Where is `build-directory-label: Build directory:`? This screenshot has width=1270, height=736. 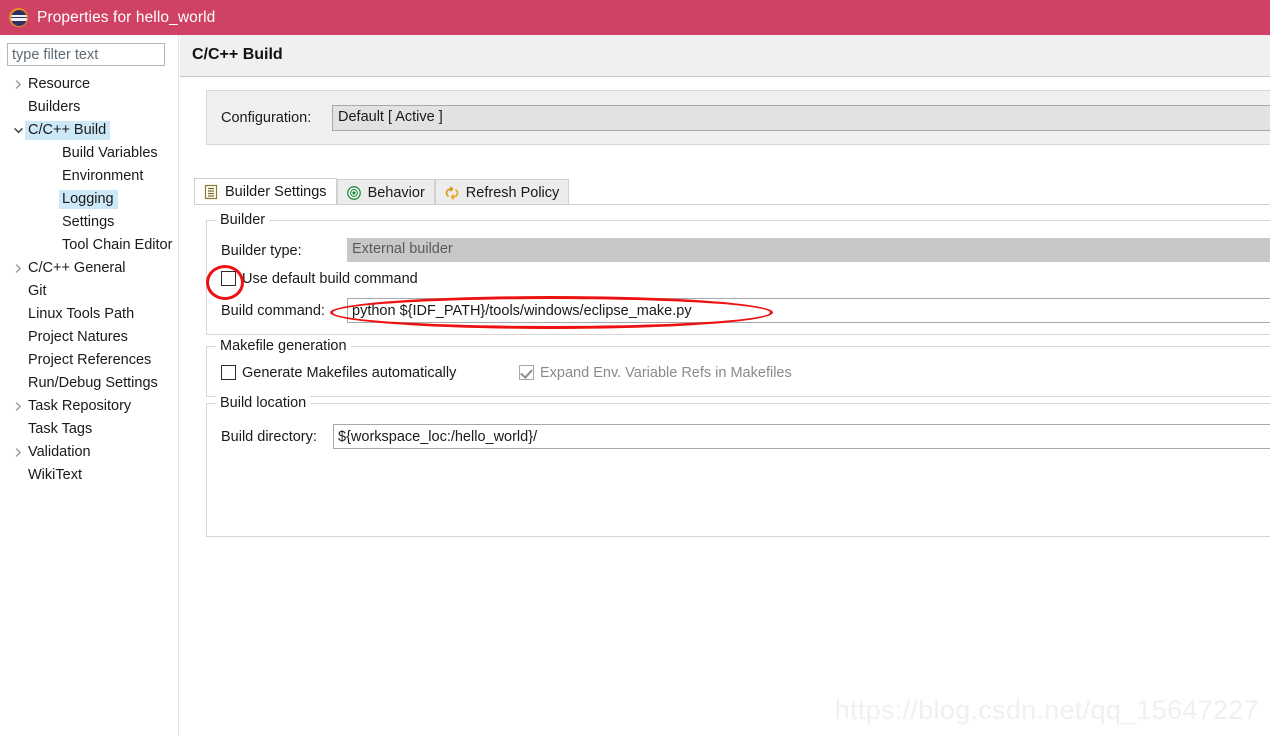
build-directory-label: Build directory: is located at coordinates (269, 437).